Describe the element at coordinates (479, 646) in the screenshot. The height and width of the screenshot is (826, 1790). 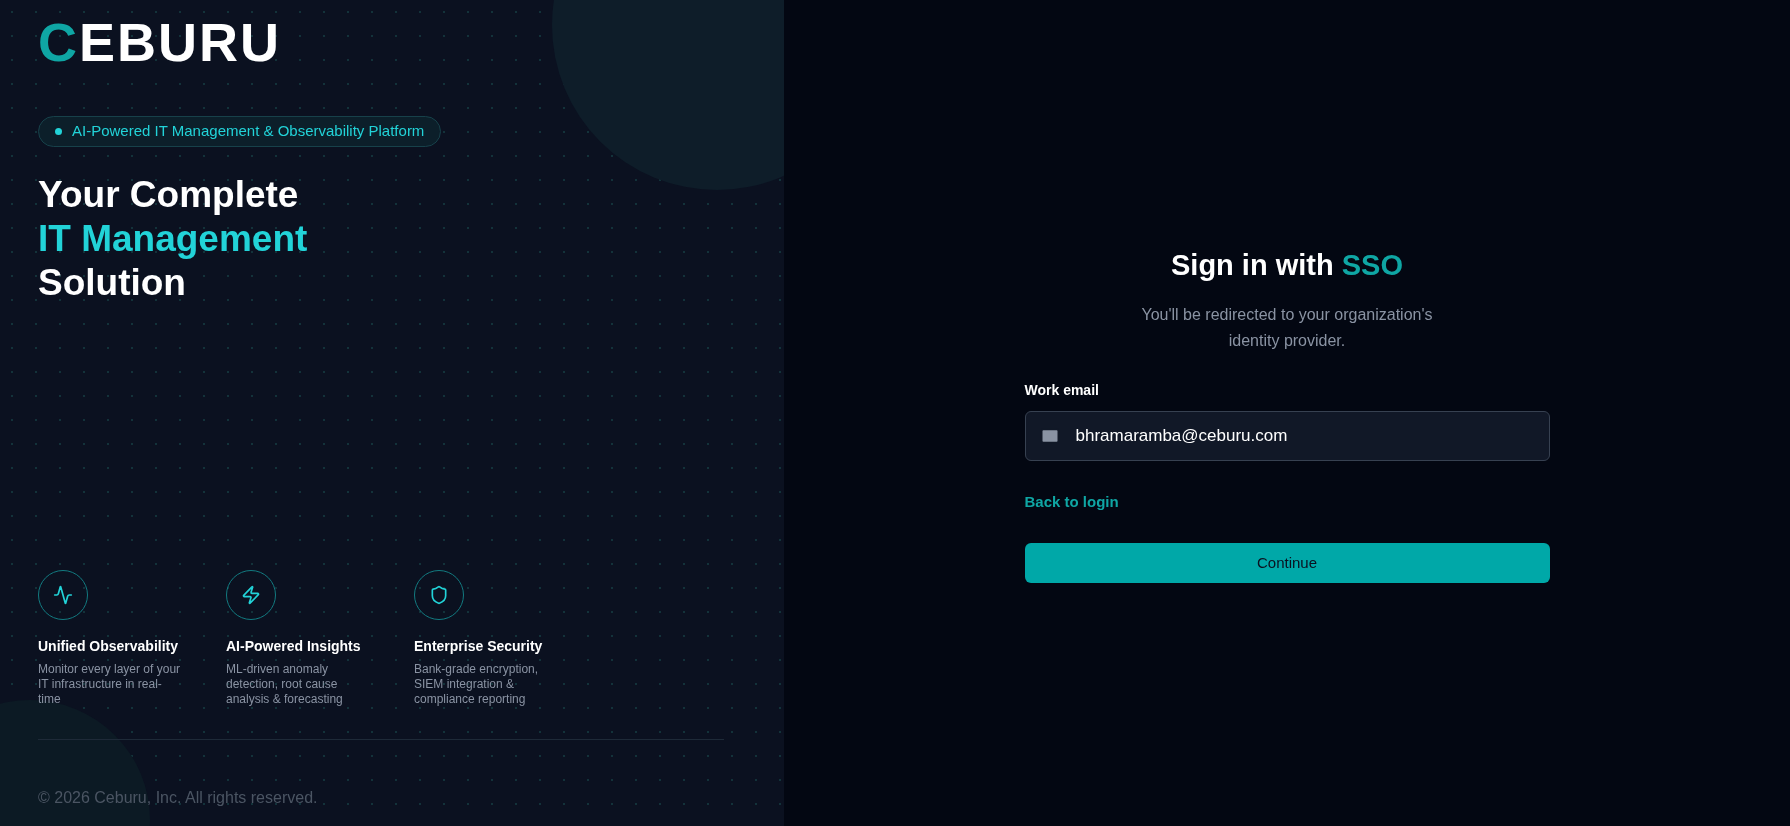
I see `feature-title: Enterprise Security` at that location.